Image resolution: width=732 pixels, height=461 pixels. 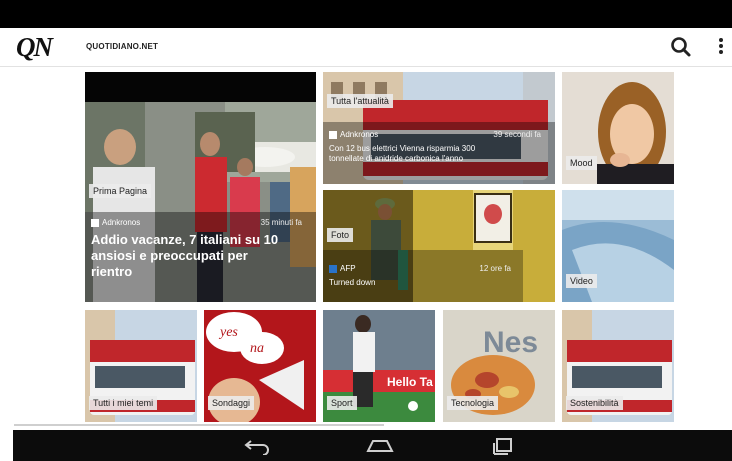 What do you see at coordinates (424, 268) in the screenshot?
I see `news-meta: AFP 12 ore fa` at bounding box center [424, 268].